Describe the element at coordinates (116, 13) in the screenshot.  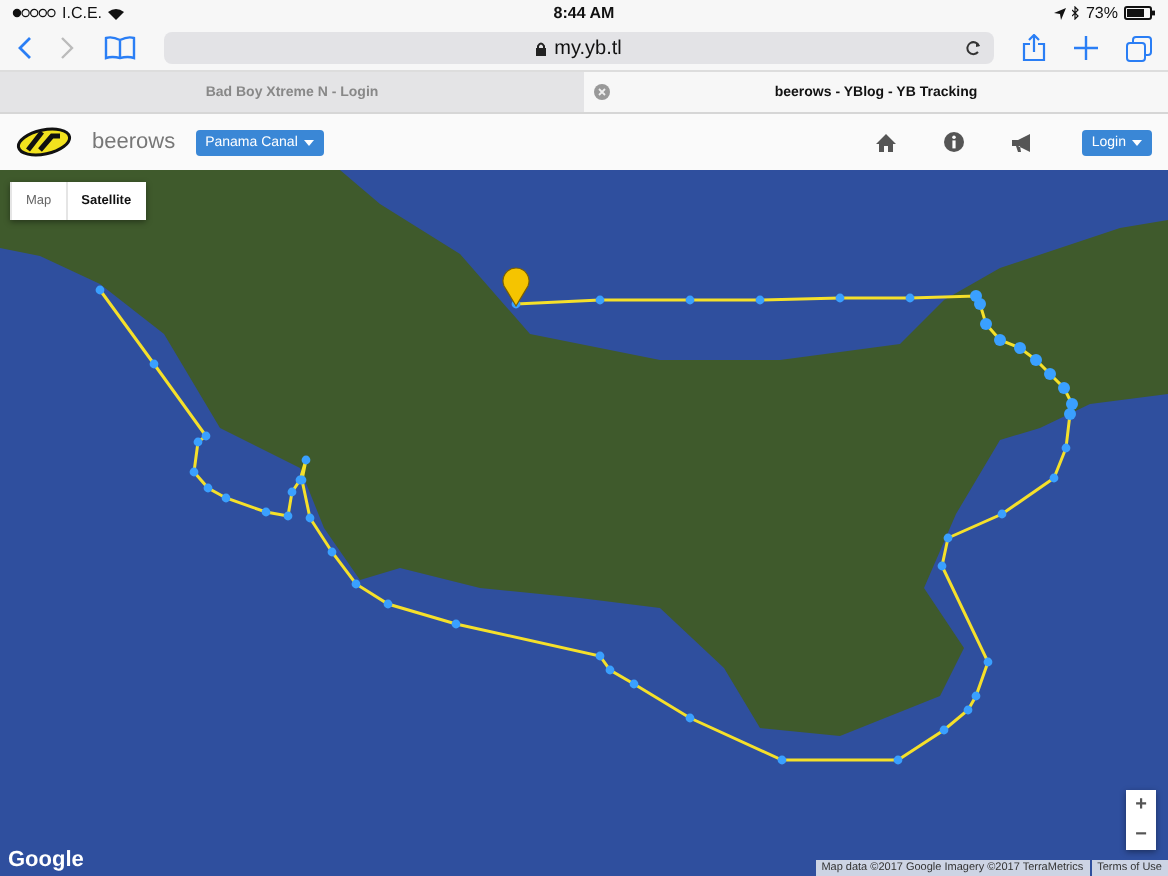
I see `wifi-icon` at that location.